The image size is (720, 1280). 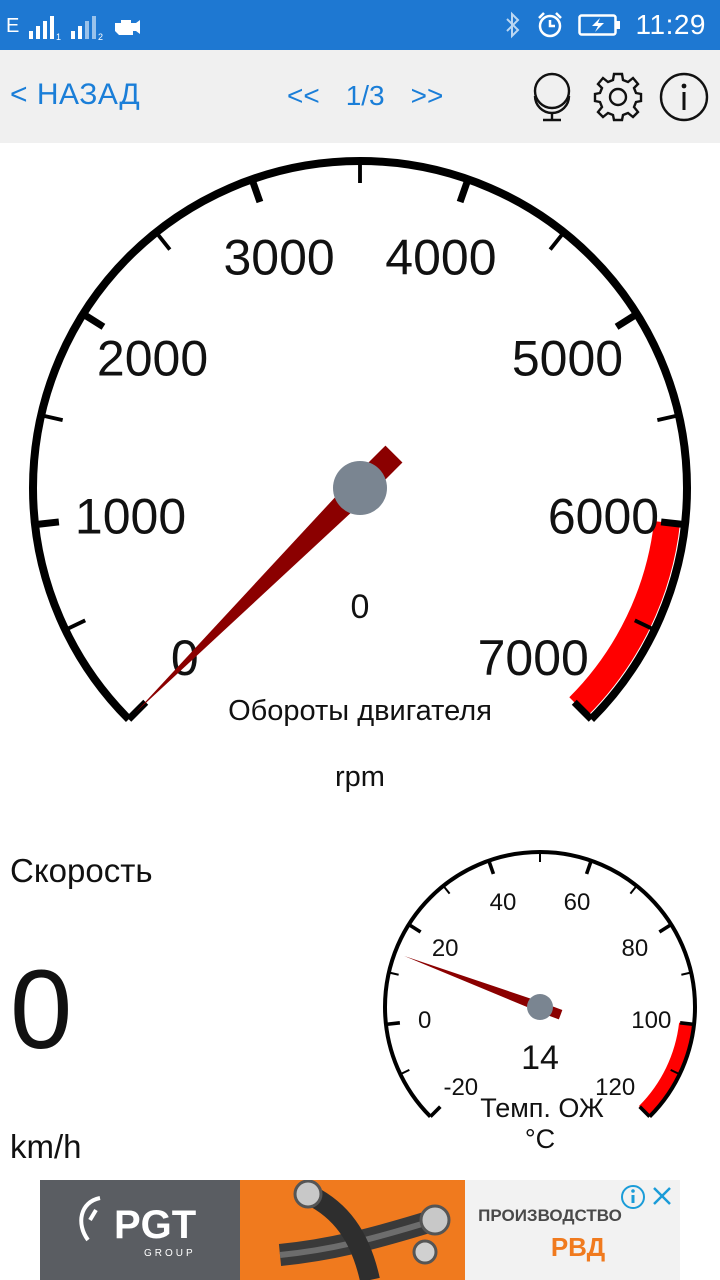 I want to click on tick-label: 80, so click(x=634, y=948).